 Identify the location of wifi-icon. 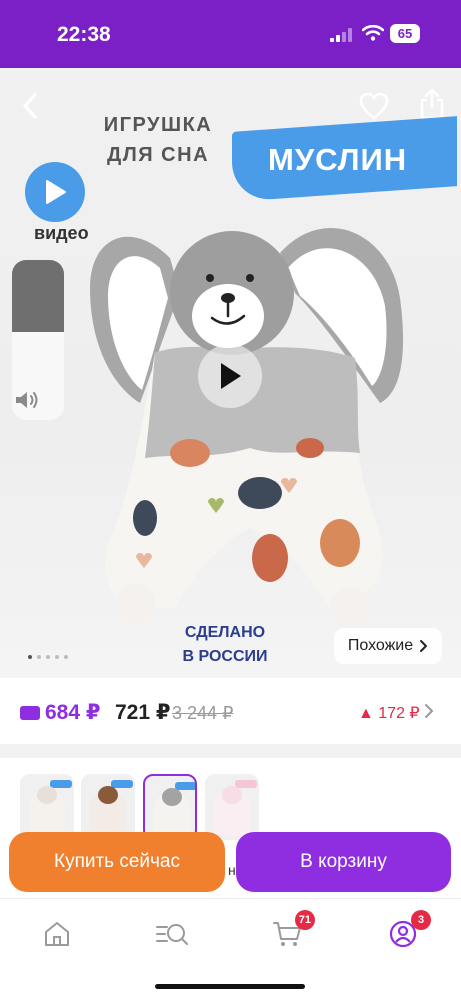
(373, 33).